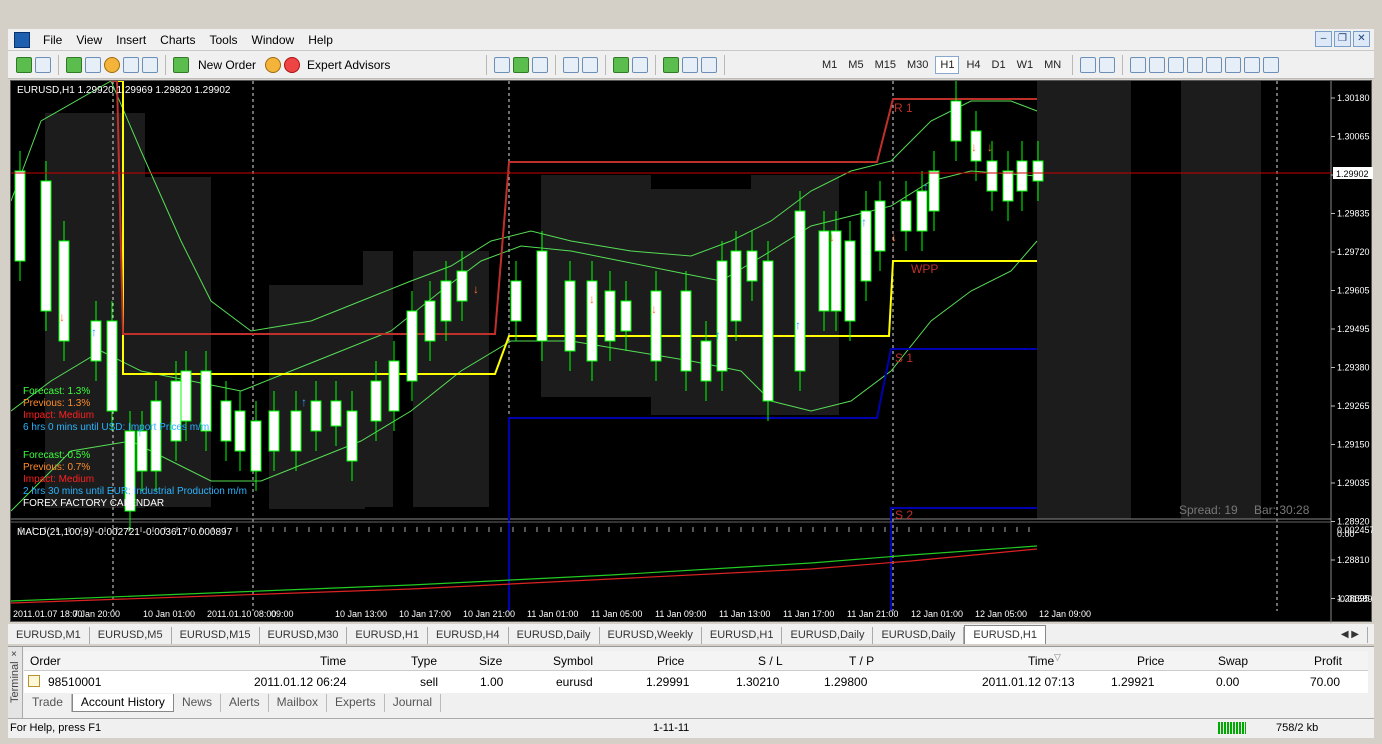 The width and height of the screenshot is (1382, 744). What do you see at coordinates (468, 635) in the screenshot?
I see `chart-tab: EURUSD,H4` at bounding box center [468, 635].